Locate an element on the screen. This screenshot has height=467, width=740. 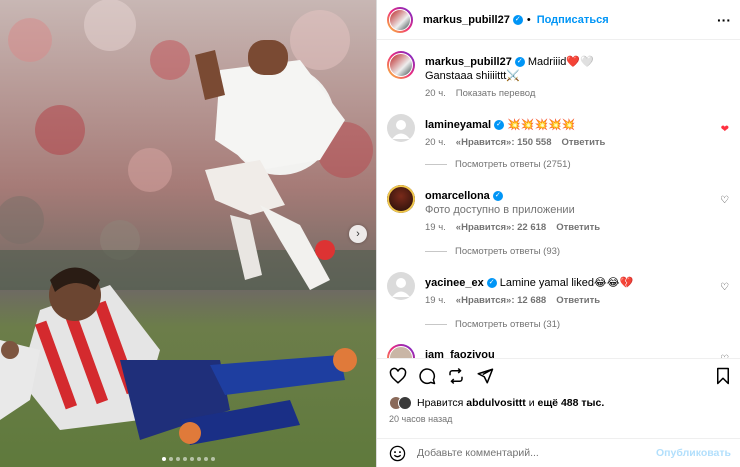
ellipsis-icon: ··· is located at coordinates (724, 20).